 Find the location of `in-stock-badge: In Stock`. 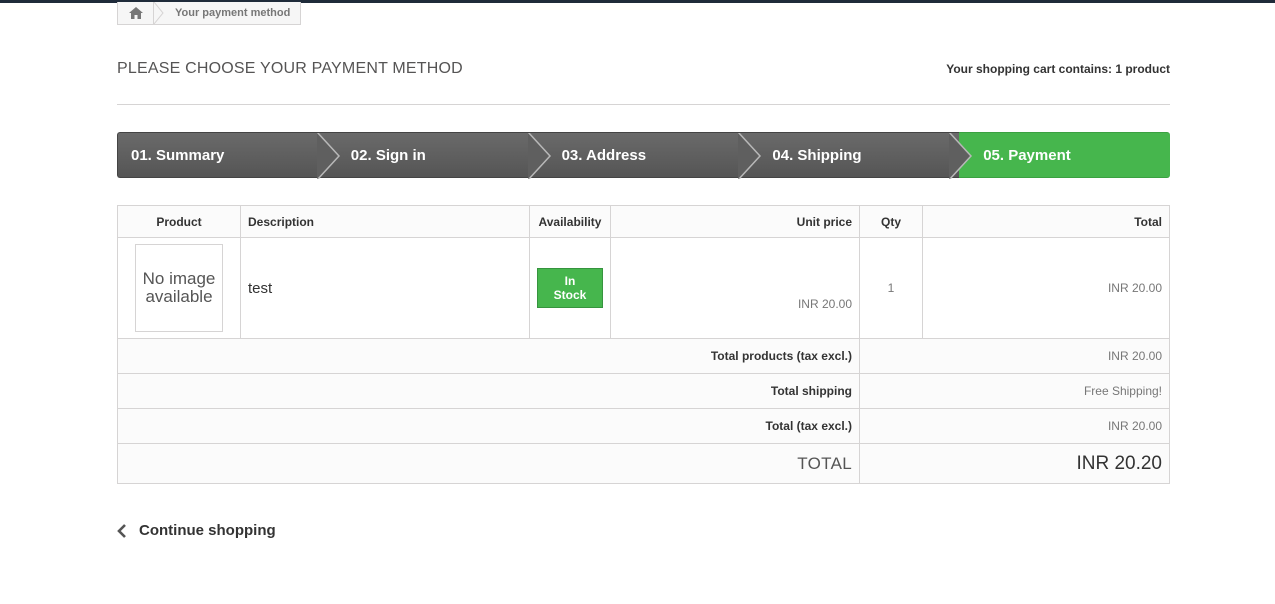

in-stock-badge: In Stock is located at coordinates (570, 288).